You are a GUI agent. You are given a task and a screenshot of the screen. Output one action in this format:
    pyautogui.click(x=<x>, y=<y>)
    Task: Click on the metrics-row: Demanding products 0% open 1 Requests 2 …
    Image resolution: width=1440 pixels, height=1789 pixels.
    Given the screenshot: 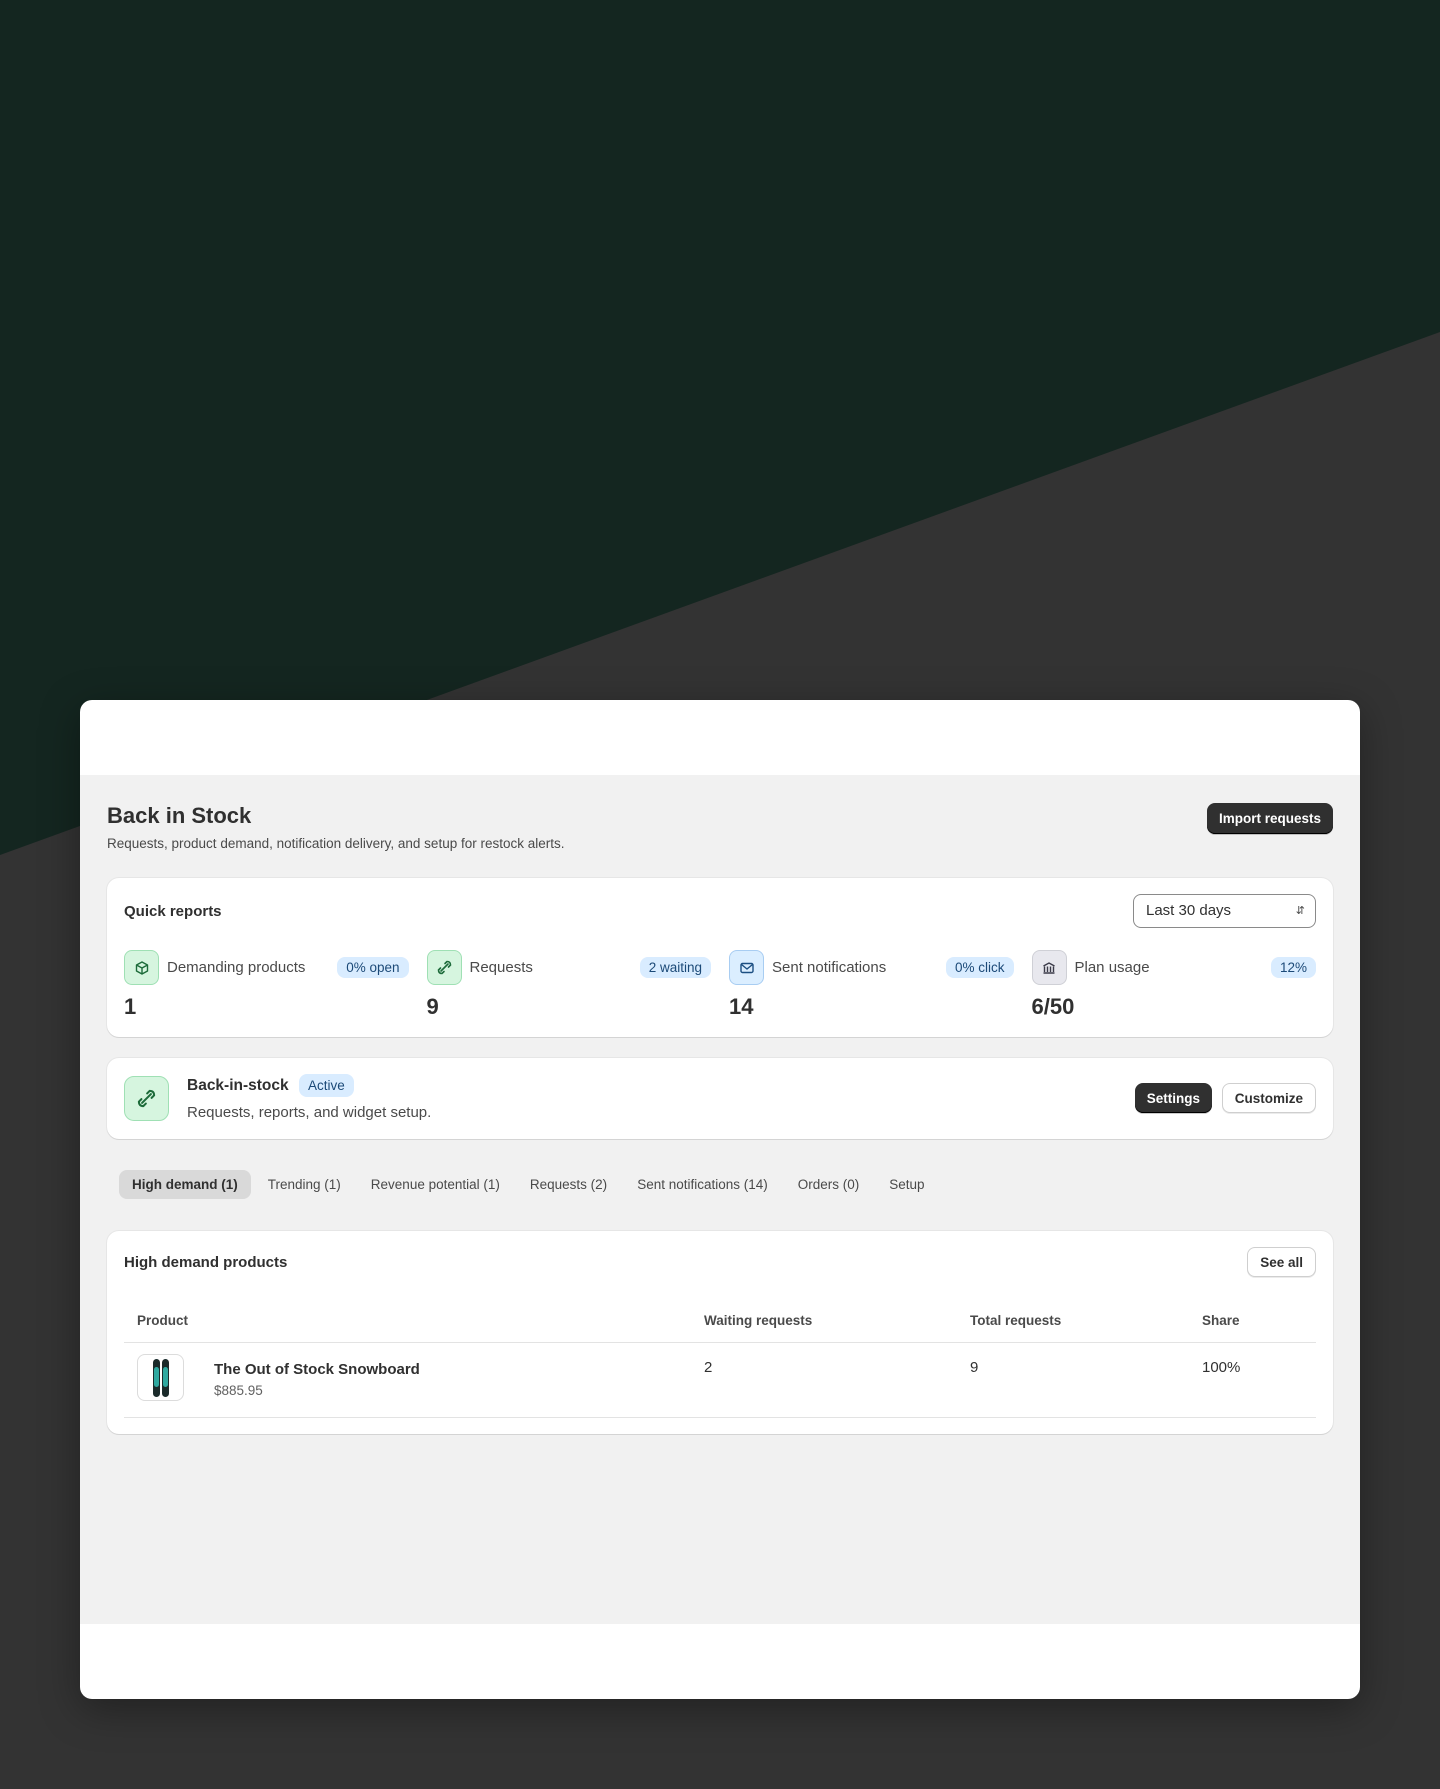 What is the action you would take?
    pyautogui.click(x=720, y=985)
    